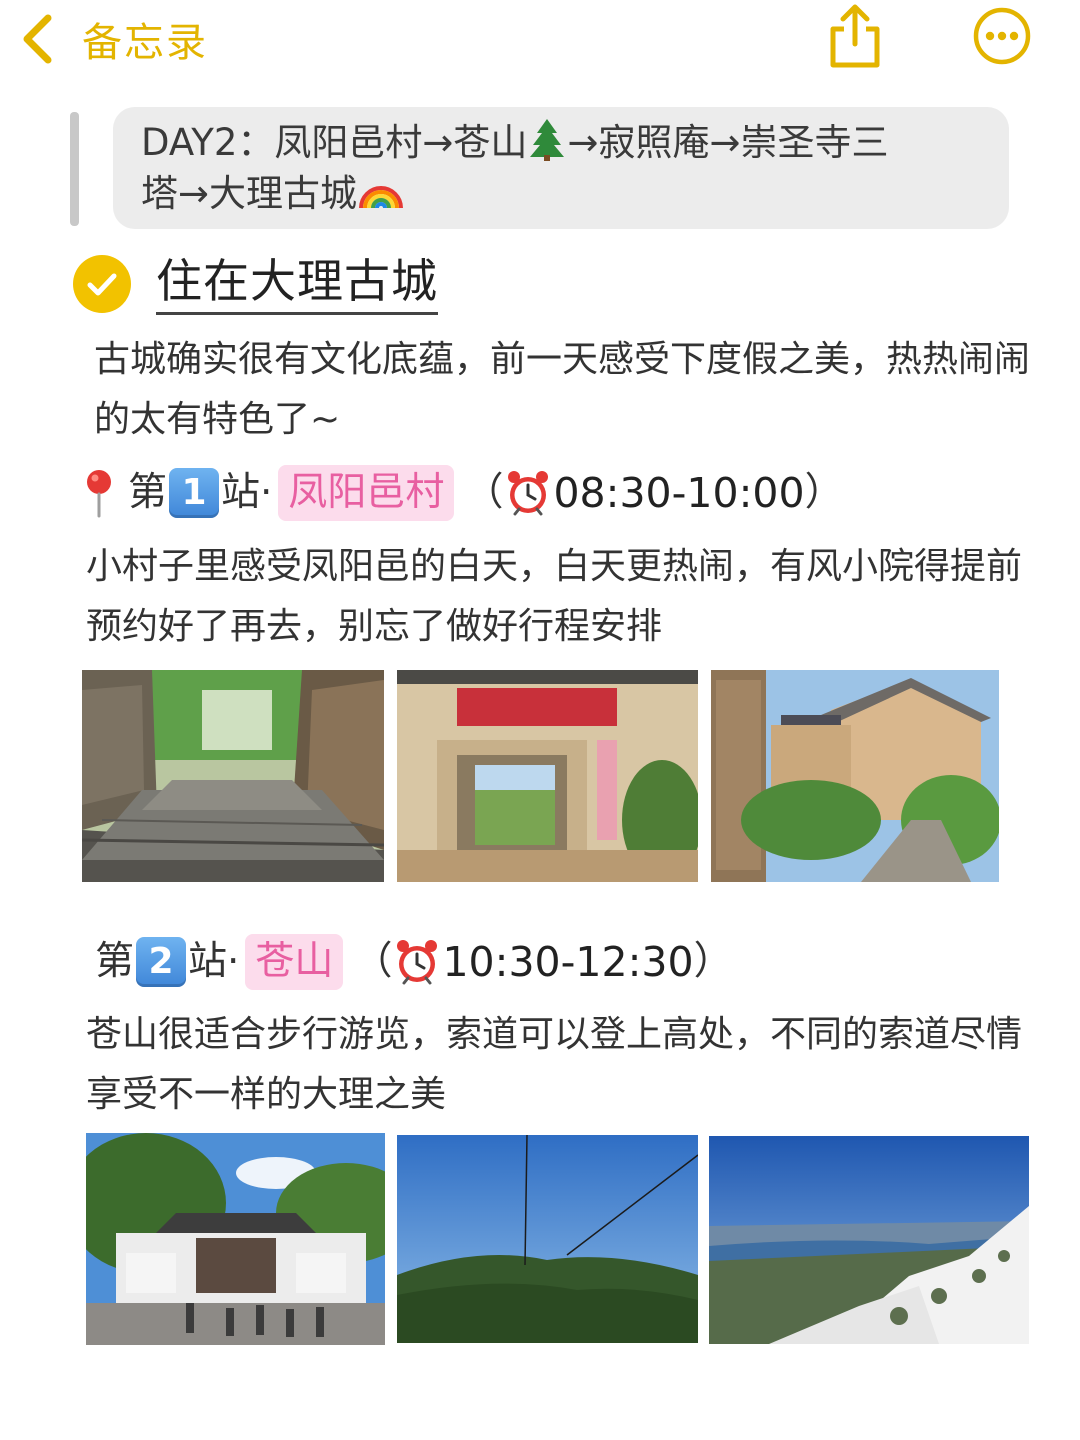 The height and width of the screenshot is (1440, 1080). I want to click on station-2-suffix: 站·, so click(214, 961).